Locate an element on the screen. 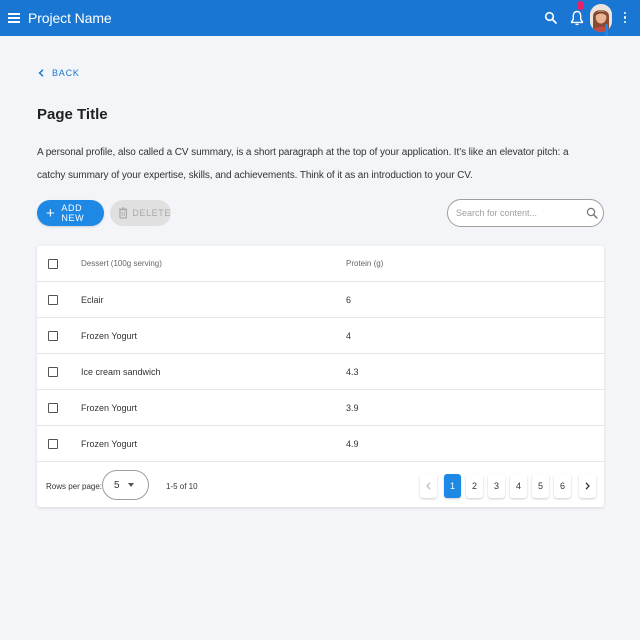 Image resolution: width=640 pixels, height=640 pixels. plus-icon: + is located at coordinates (51, 213).